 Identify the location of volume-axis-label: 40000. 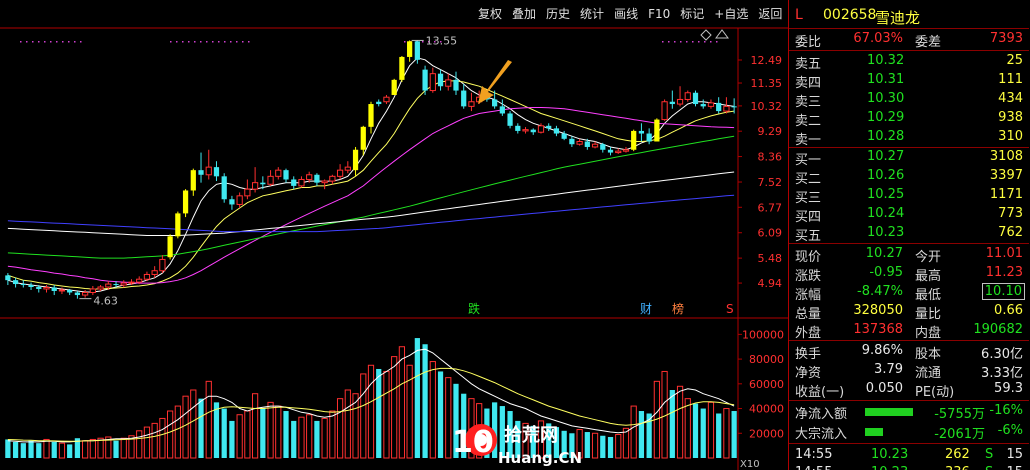
(766, 409).